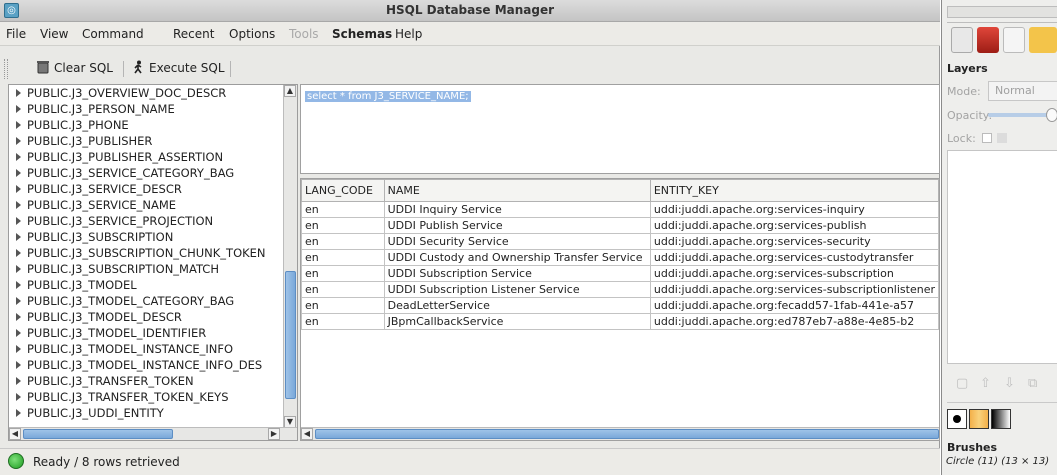 The image size is (1057, 475). I want to click on tree-item: PUBLIC.J3_PHONE, so click(72, 126).